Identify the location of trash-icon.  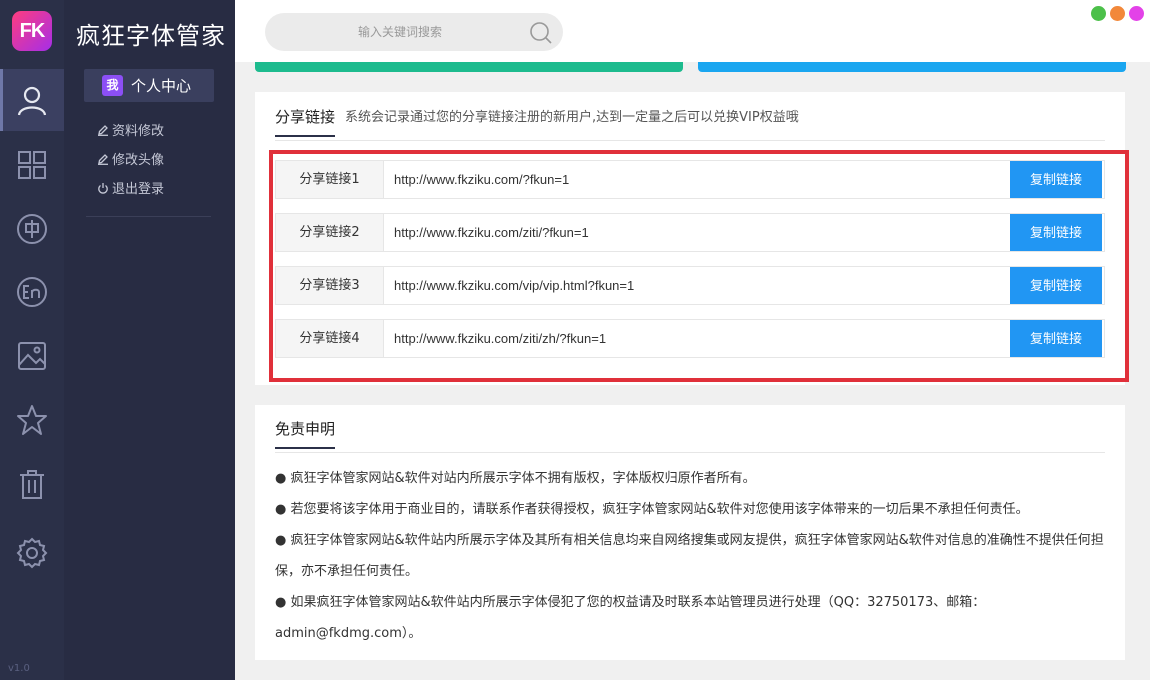
(32, 484).